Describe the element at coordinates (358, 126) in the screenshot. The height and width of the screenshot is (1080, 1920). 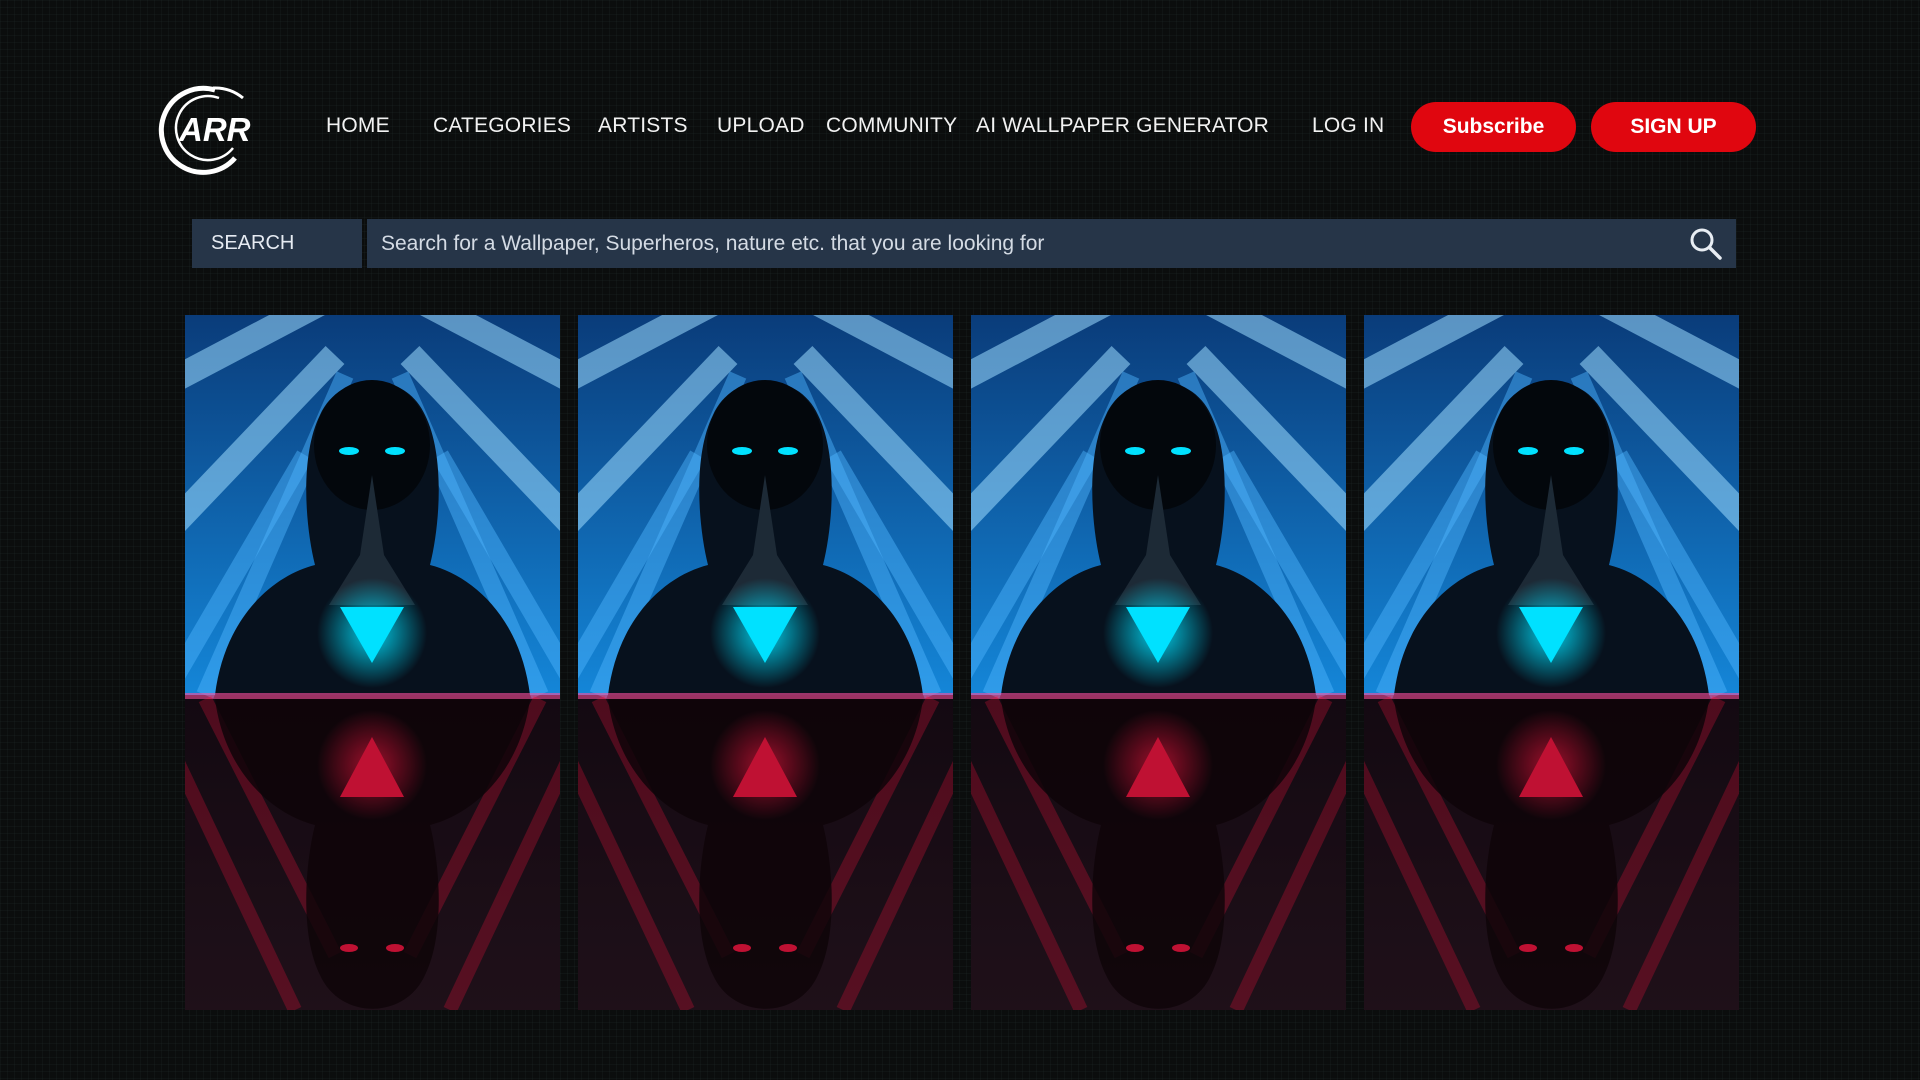
I see `nav-home: HOME` at that location.